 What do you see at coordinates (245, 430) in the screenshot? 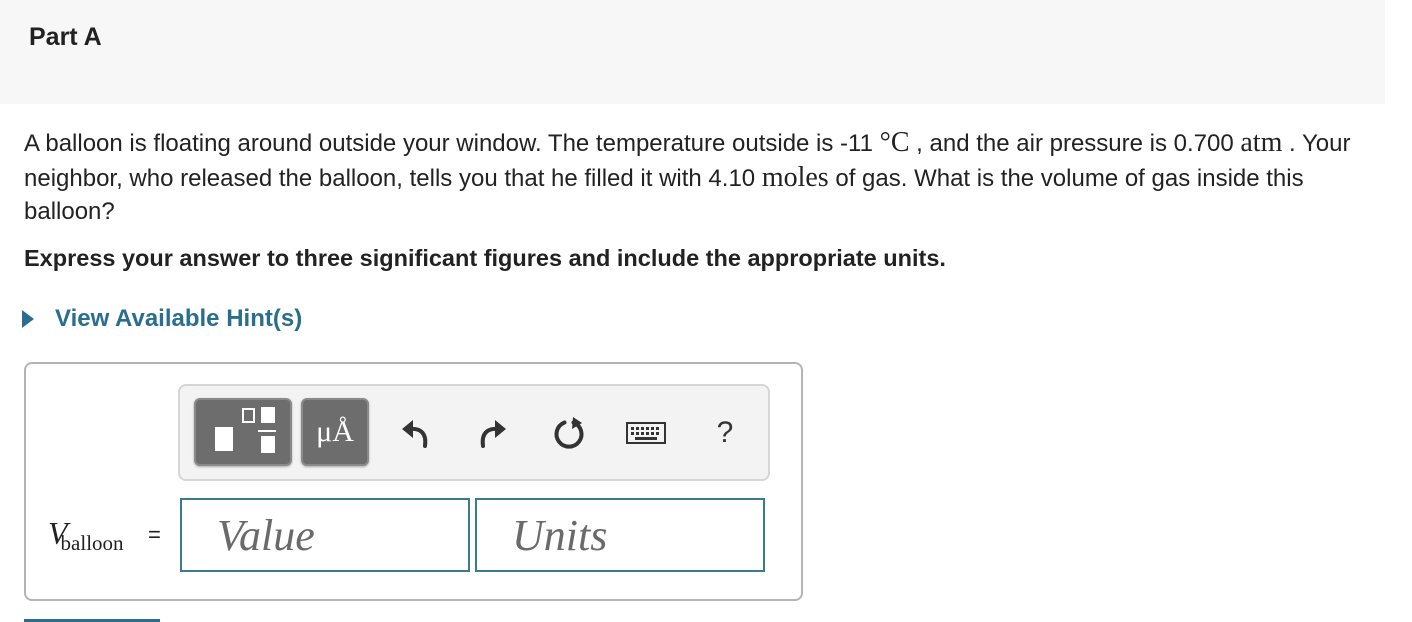
I see `template-icon` at bounding box center [245, 430].